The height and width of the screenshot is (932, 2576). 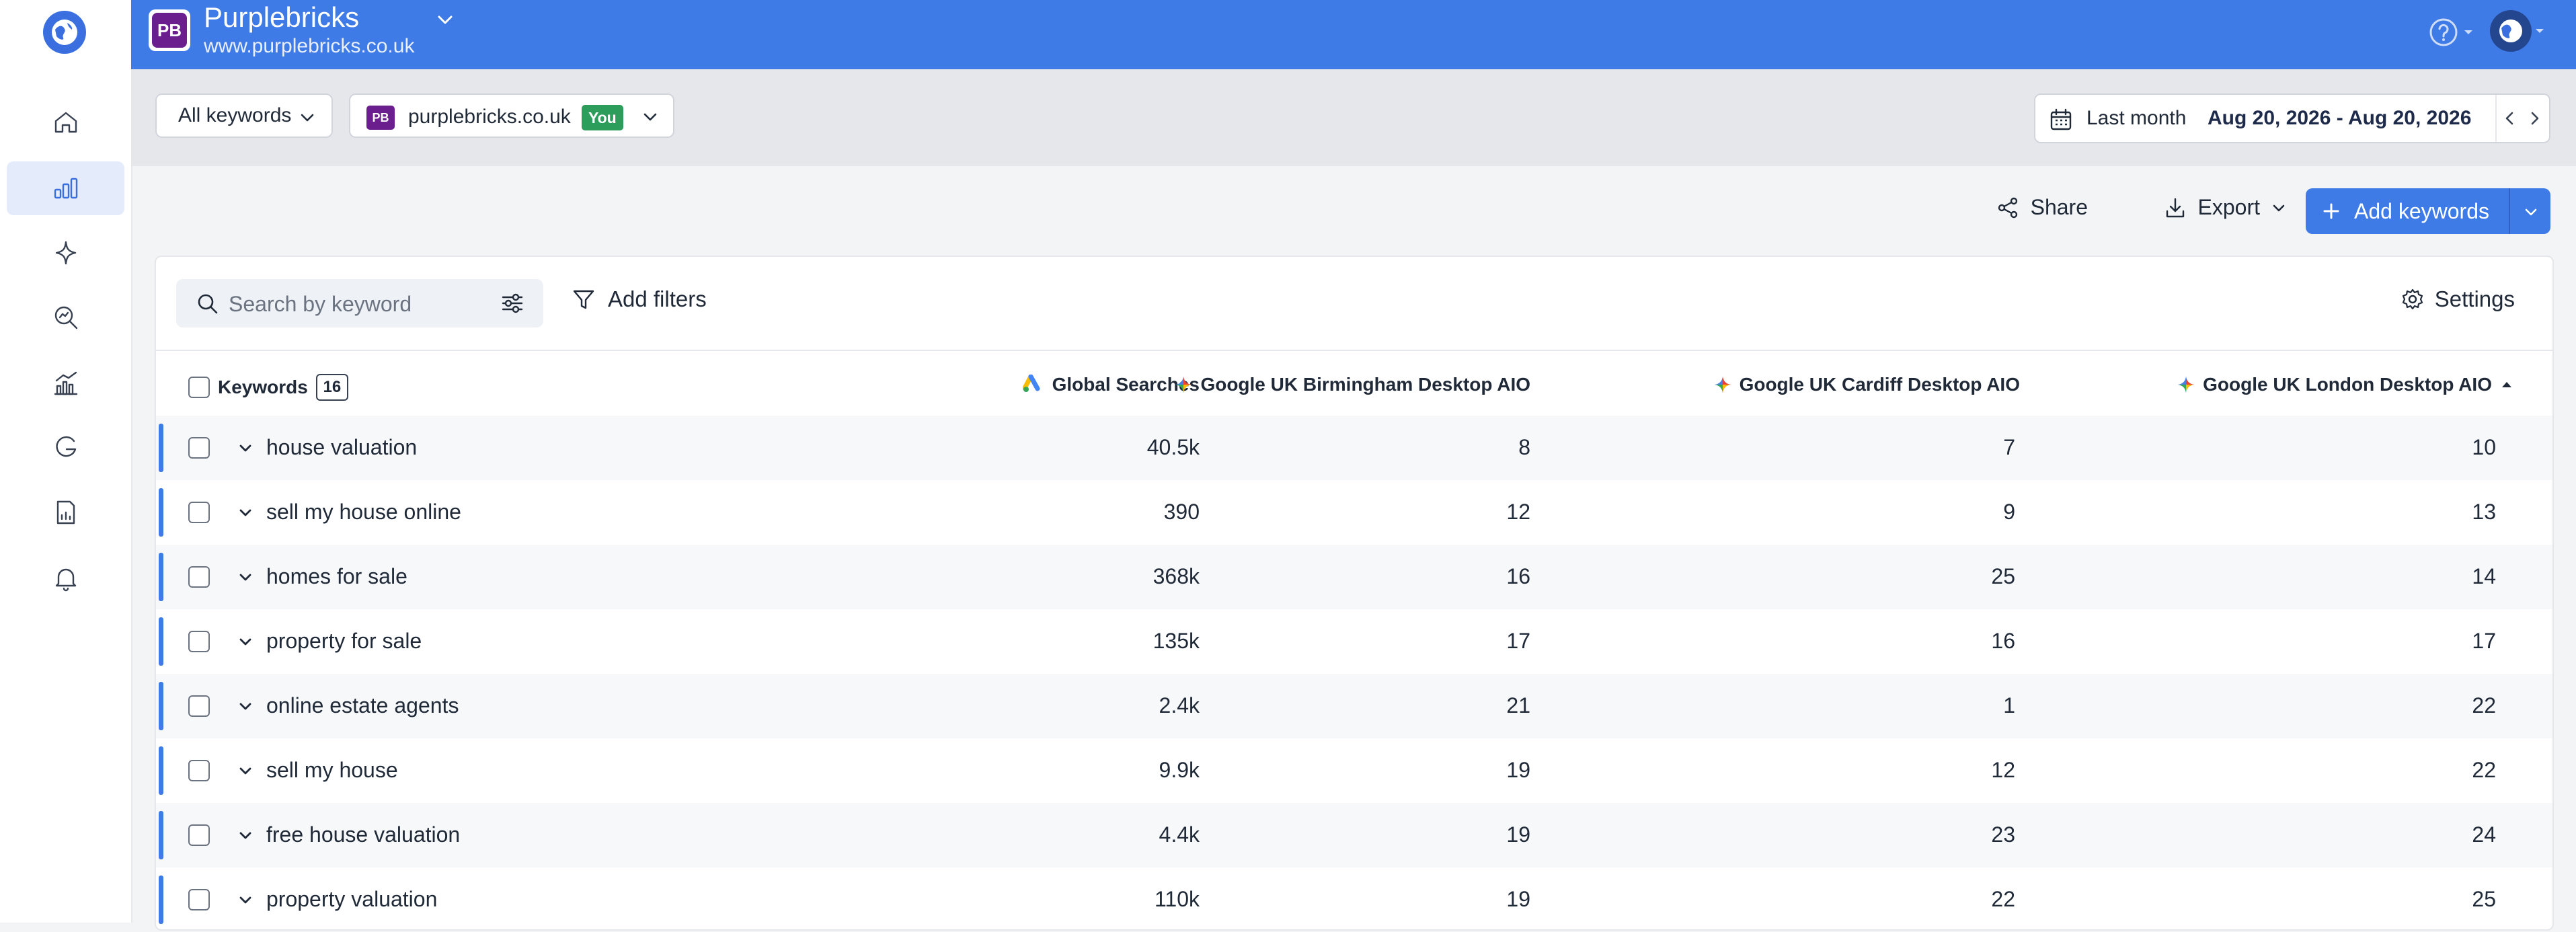 I want to click on birmingham-column-header: Google UK Birmingham Desktop AIO, so click(x=1353, y=384).